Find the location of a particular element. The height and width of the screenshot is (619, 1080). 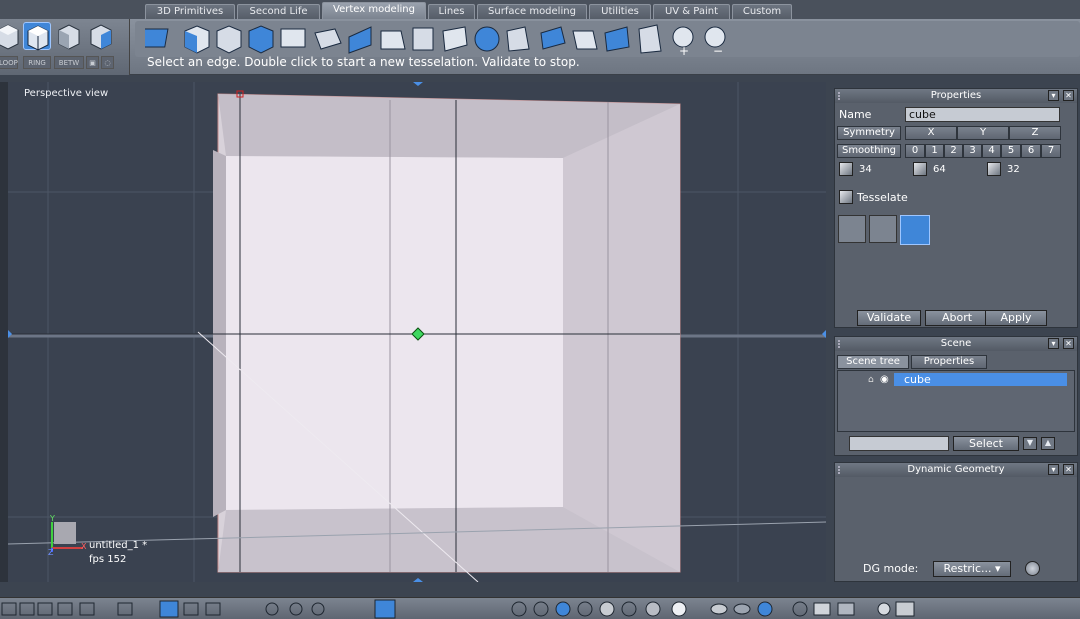

scene-header: Scene ▾ ✕ is located at coordinates (956, 344).